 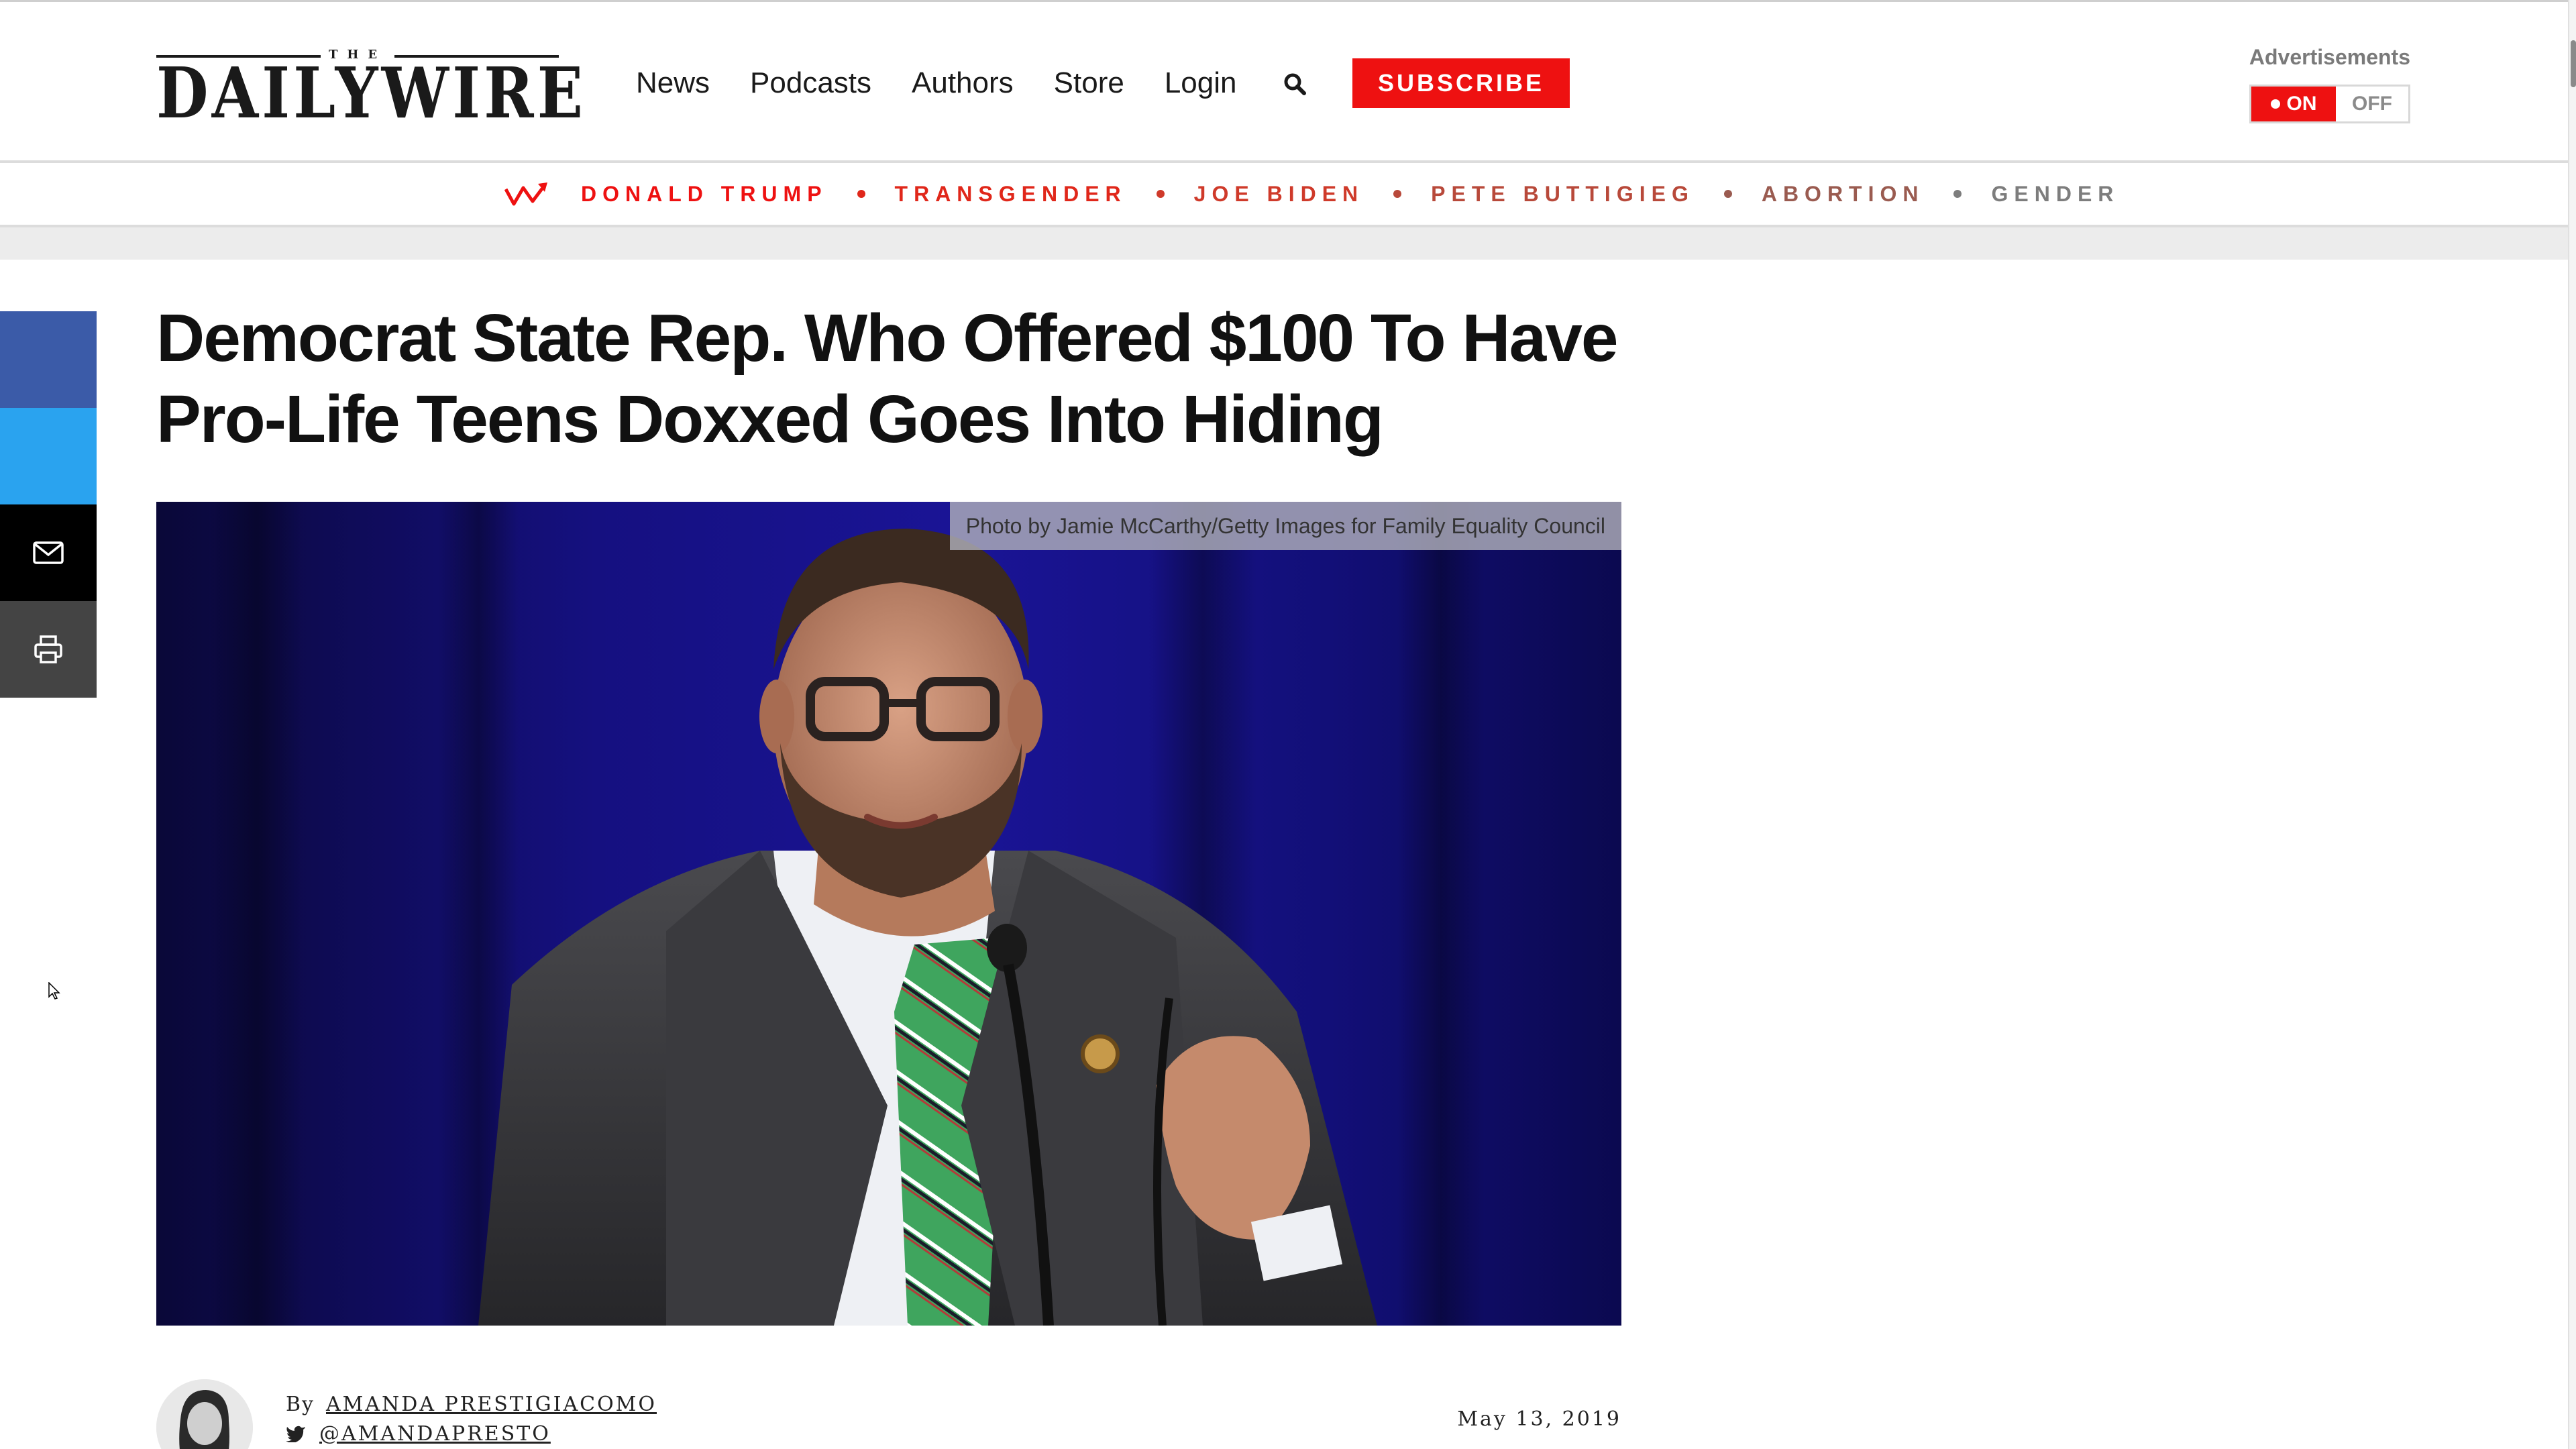 I want to click on page-scrollbar, so click(x=2572, y=724).